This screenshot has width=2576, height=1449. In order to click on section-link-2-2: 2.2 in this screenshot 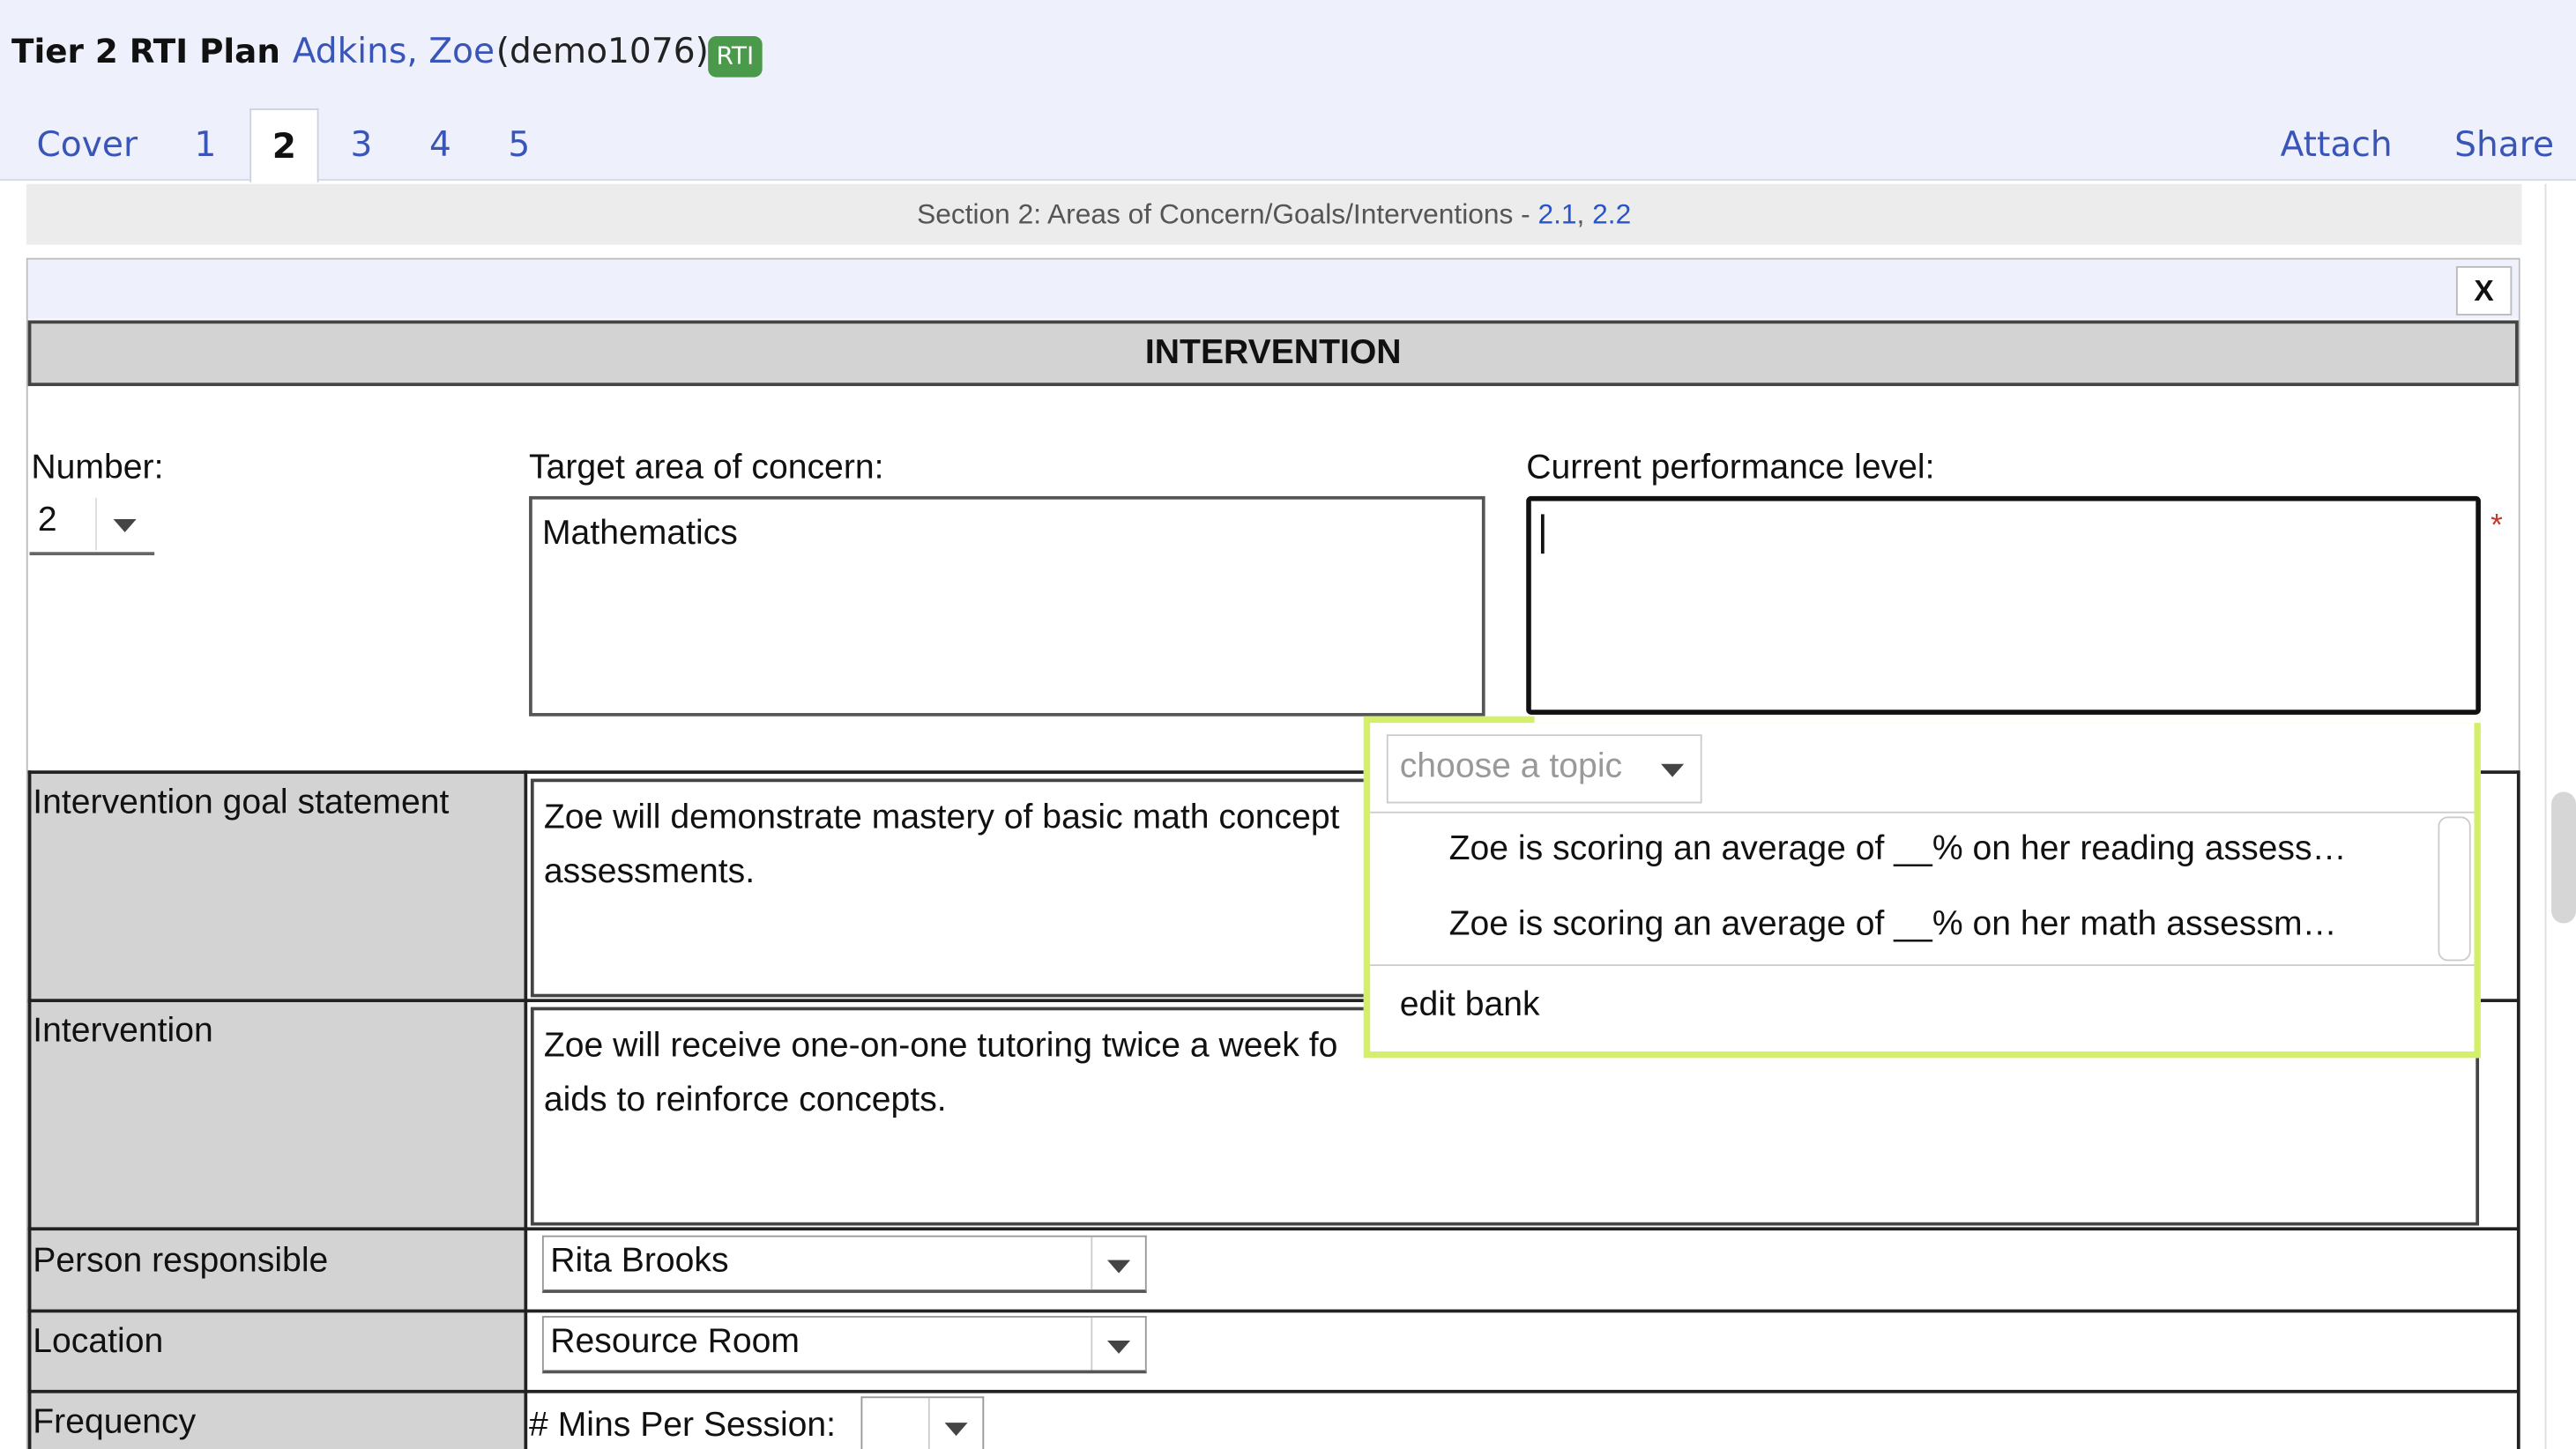, I will do `click(1612, 214)`.